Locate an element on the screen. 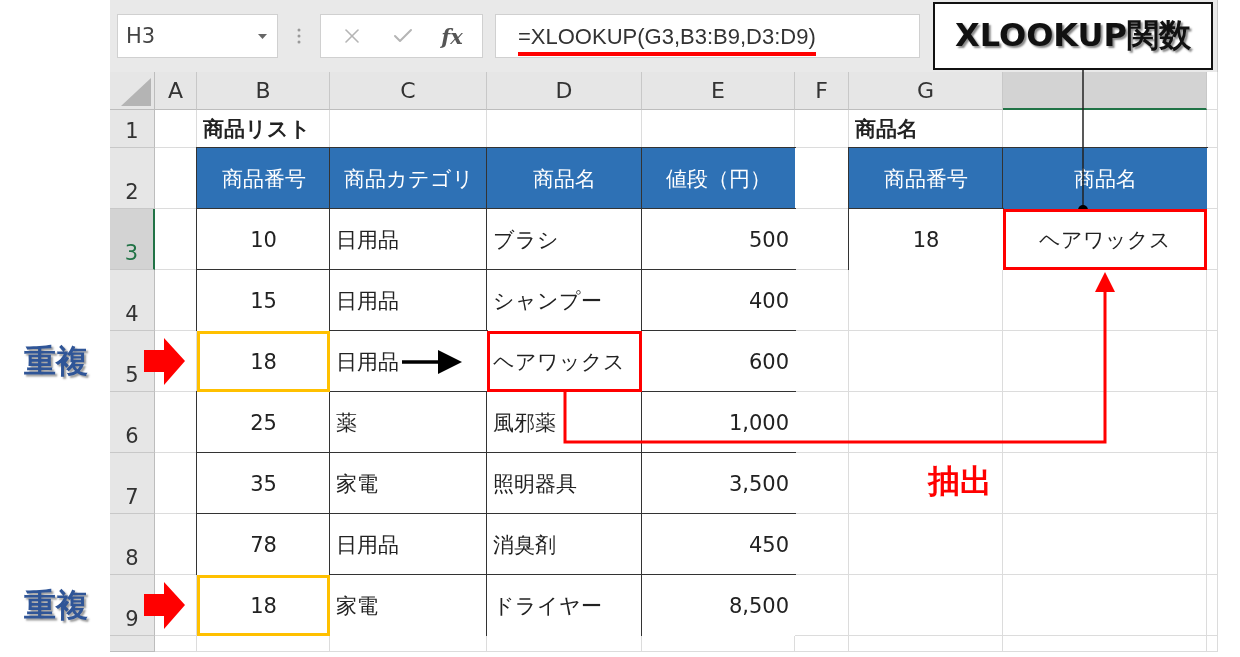  corner-cell is located at coordinates (132, 91).